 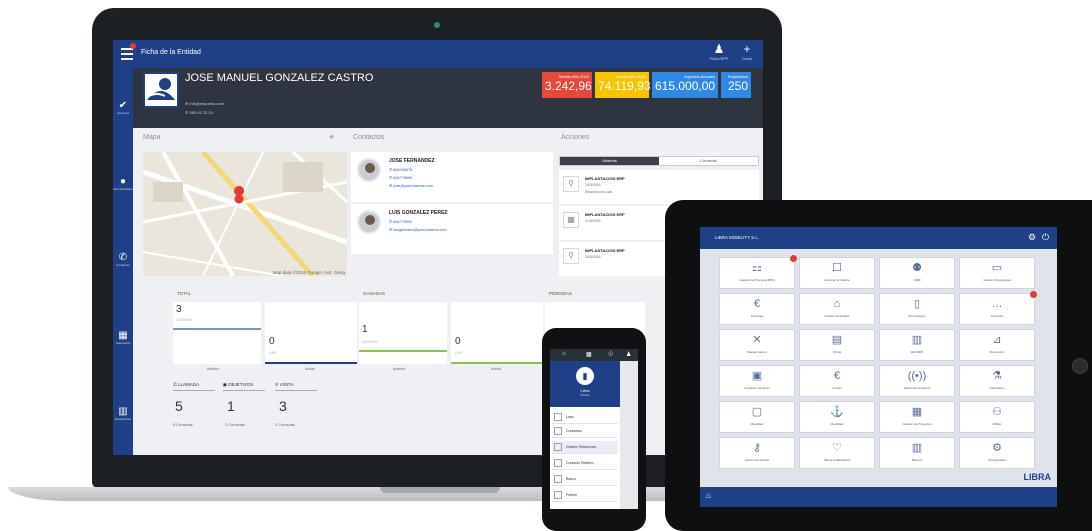 I want to click on contact-phone-1: ✆ 666779900, so click(x=400, y=221).